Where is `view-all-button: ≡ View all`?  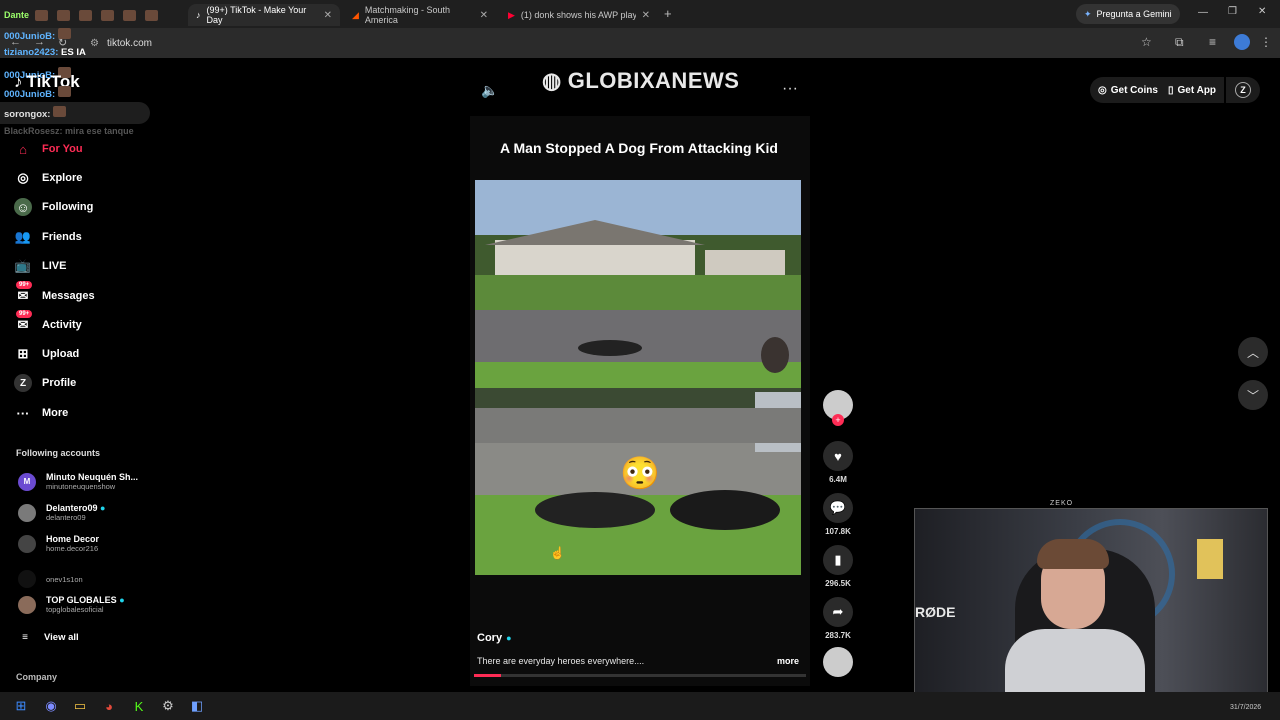 view-all-button: ≡ View all is located at coordinates (47, 637).